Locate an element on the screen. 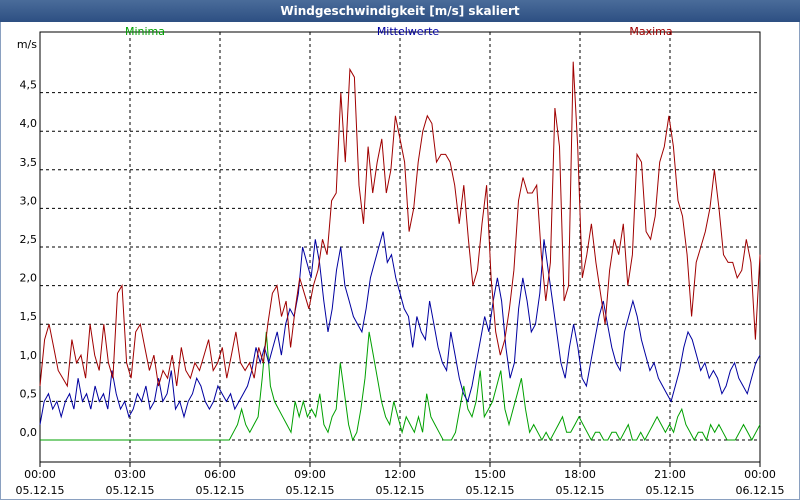 The height and width of the screenshot is (500, 800). y-tick-label: 3,5 is located at coordinates (29, 162).